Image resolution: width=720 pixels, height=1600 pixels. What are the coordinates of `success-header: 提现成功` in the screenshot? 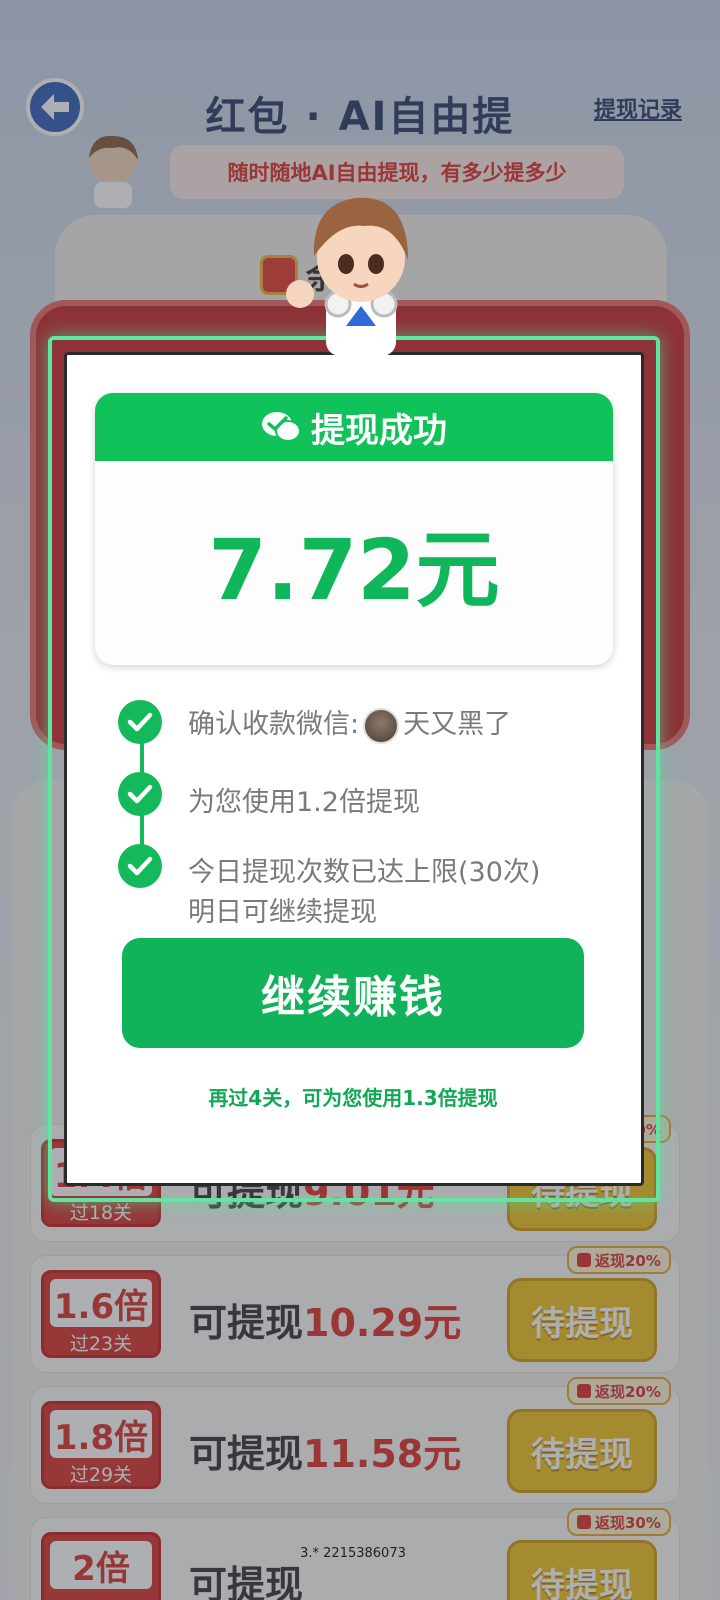 It's located at (354, 427).